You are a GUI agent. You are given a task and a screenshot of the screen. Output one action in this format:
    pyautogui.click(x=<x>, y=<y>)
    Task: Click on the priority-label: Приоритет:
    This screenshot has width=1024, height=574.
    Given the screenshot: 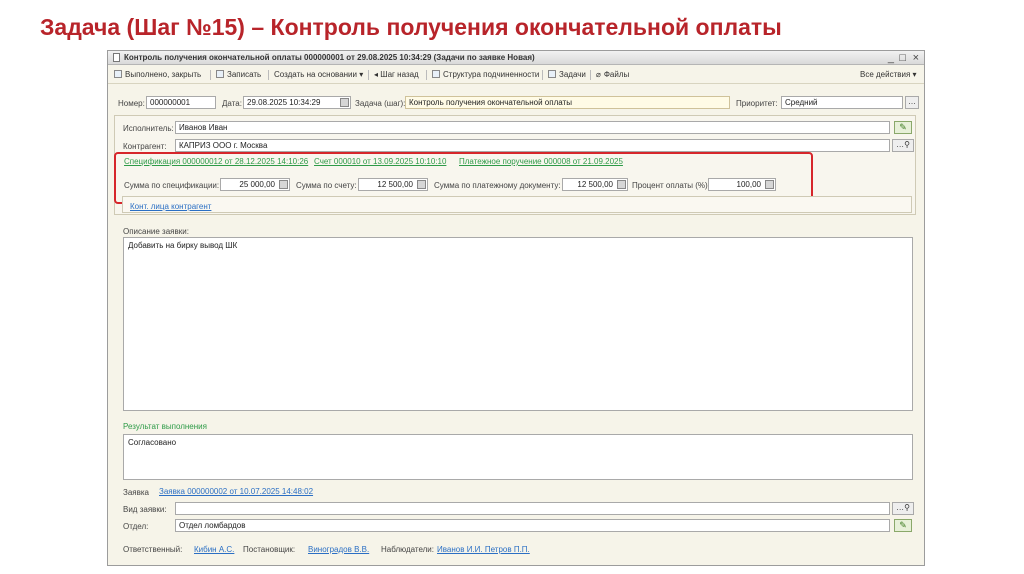 What is the action you would take?
    pyautogui.click(x=757, y=103)
    